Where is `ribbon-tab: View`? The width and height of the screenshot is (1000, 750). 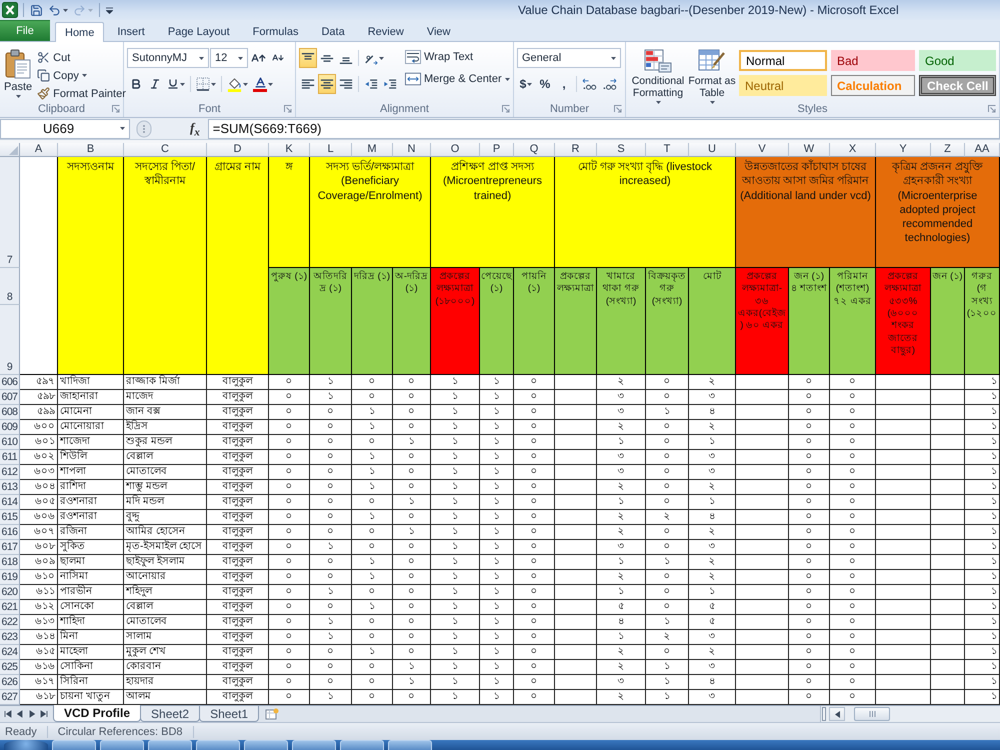
ribbon-tab: View is located at coordinates (438, 31).